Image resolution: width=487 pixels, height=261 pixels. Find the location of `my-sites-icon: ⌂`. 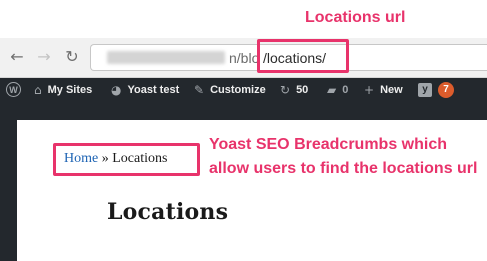

my-sites-icon: ⌂ is located at coordinates (38, 89).